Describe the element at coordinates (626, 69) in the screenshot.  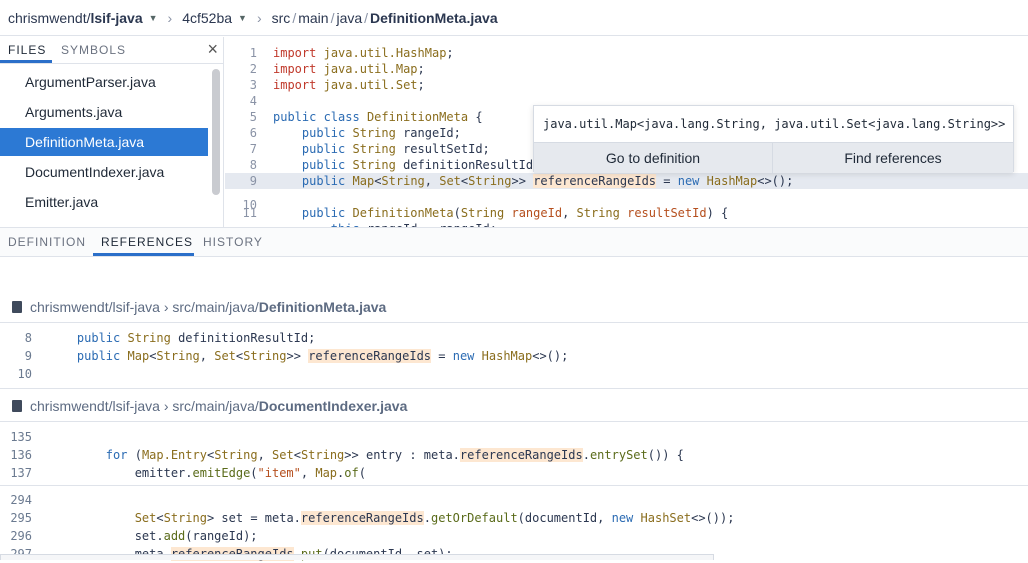
I see `code-line: 2 import java.util.Map;` at that location.